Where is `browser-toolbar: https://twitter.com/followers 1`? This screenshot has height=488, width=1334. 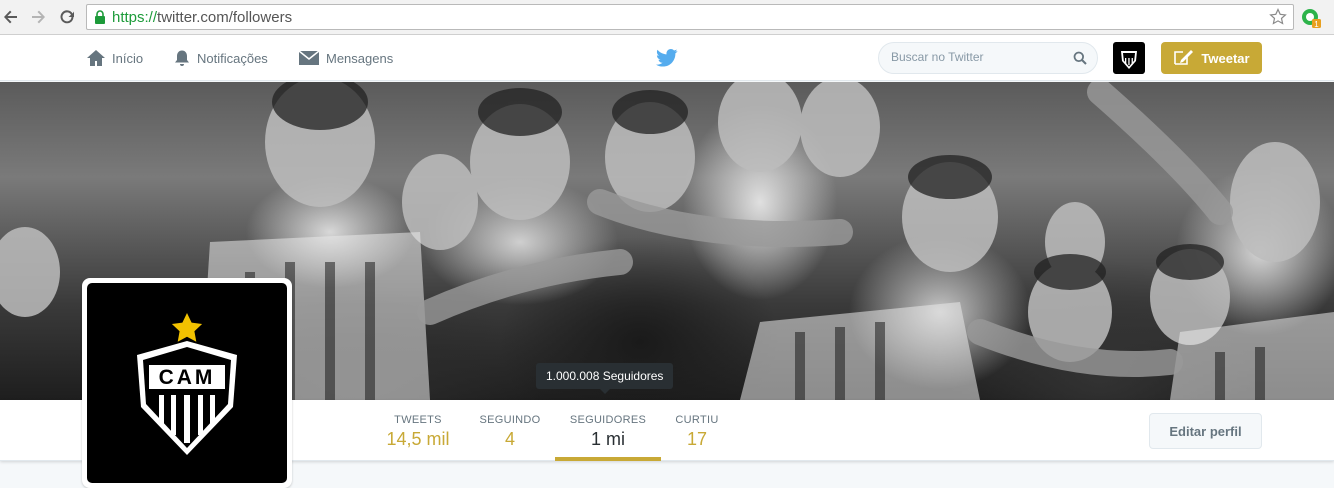
browser-toolbar: https://twitter.com/followers 1 is located at coordinates (667, 17).